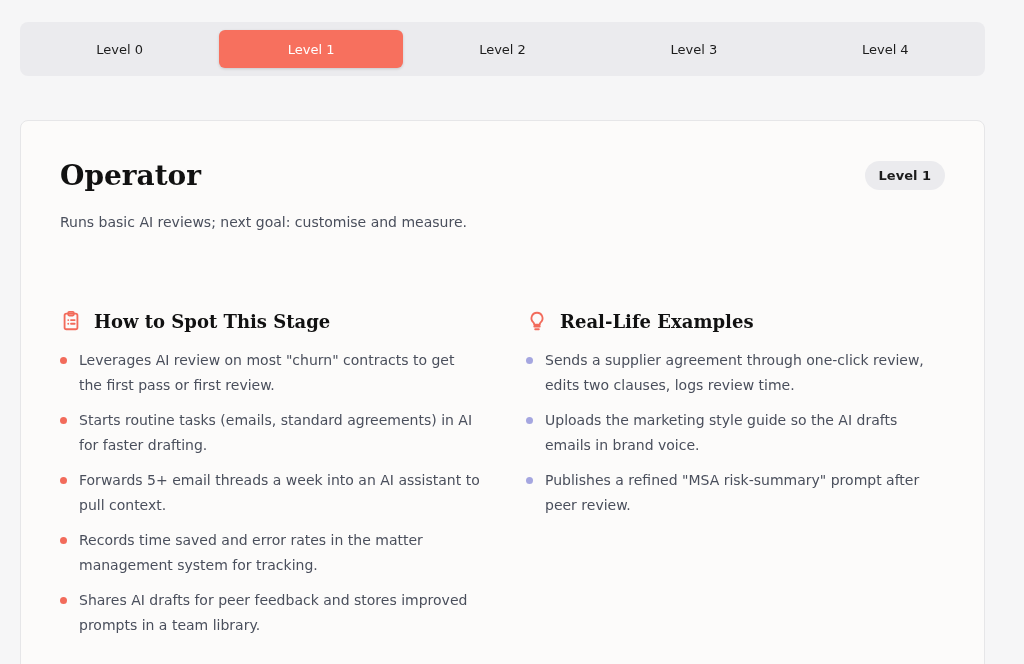 The width and height of the screenshot is (1024, 664). What do you see at coordinates (120, 49) in the screenshot?
I see `level-tab: Level 0` at bounding box center [120, 49].